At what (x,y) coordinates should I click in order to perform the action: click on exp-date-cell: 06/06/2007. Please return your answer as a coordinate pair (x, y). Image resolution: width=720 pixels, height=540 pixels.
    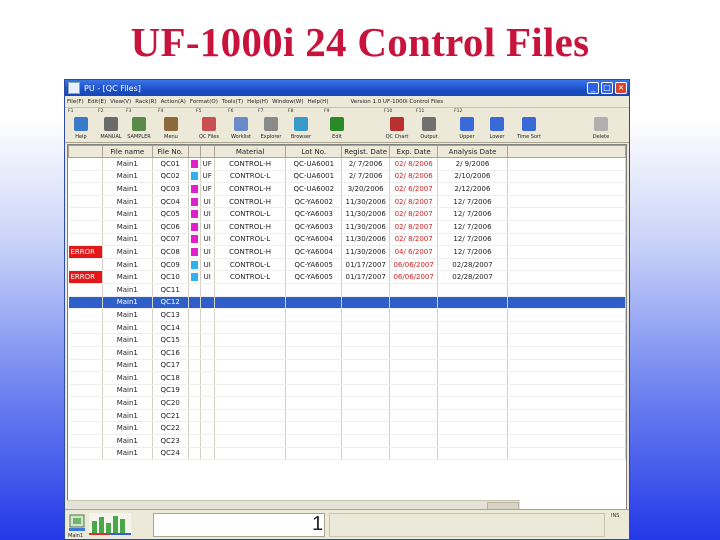
    Looking at the image, I should click on (414, 265).